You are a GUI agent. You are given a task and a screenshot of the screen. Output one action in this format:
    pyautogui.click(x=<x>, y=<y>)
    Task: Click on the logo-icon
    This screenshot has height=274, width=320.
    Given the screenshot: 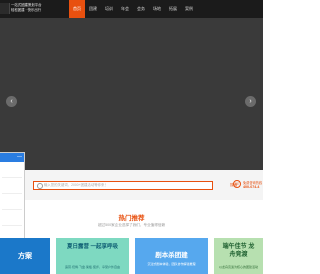 What is the action you would take?
    pyautogui.click(x=5, y=8)
    